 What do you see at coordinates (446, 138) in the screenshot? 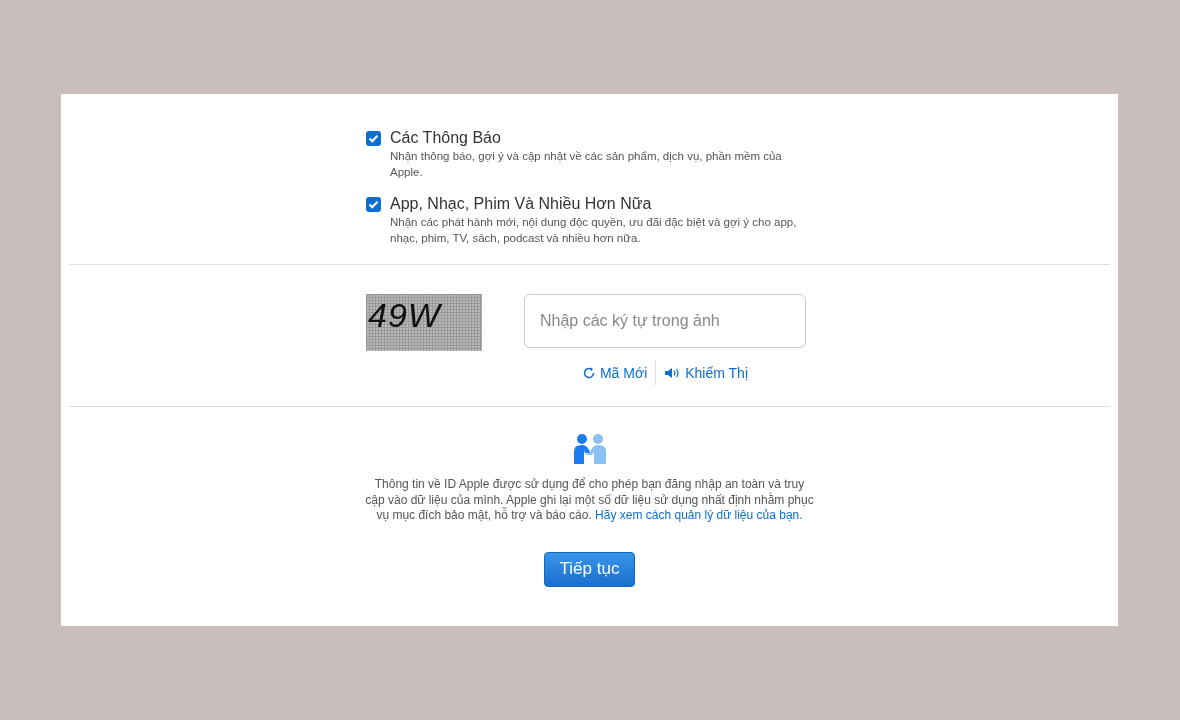
I see `option-title: Các Thông Báo` at bounding box center [446, 138].